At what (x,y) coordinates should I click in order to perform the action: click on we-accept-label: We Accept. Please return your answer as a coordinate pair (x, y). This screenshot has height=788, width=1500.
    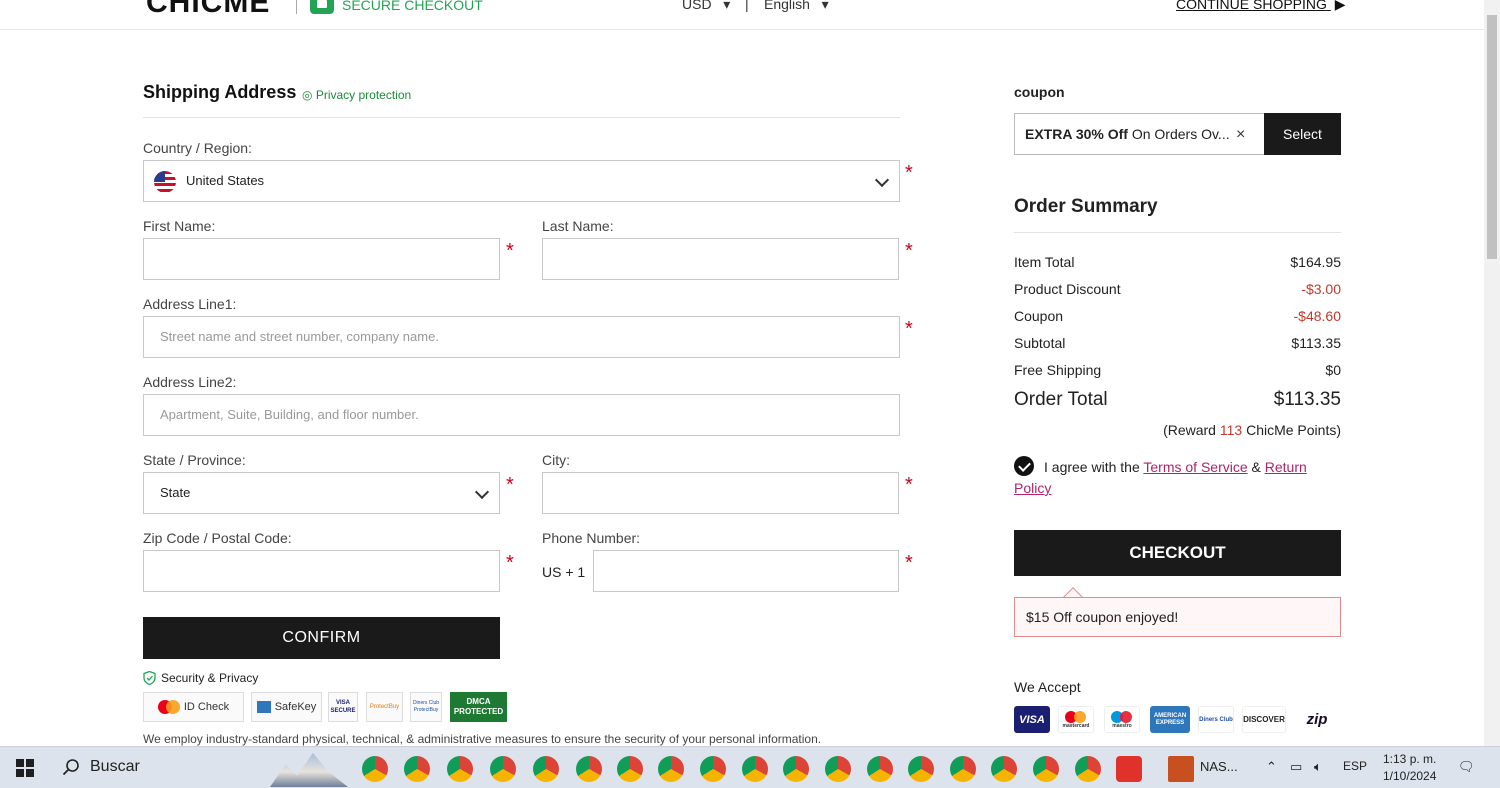
    Looking at the image, I should click on (1047, 687).